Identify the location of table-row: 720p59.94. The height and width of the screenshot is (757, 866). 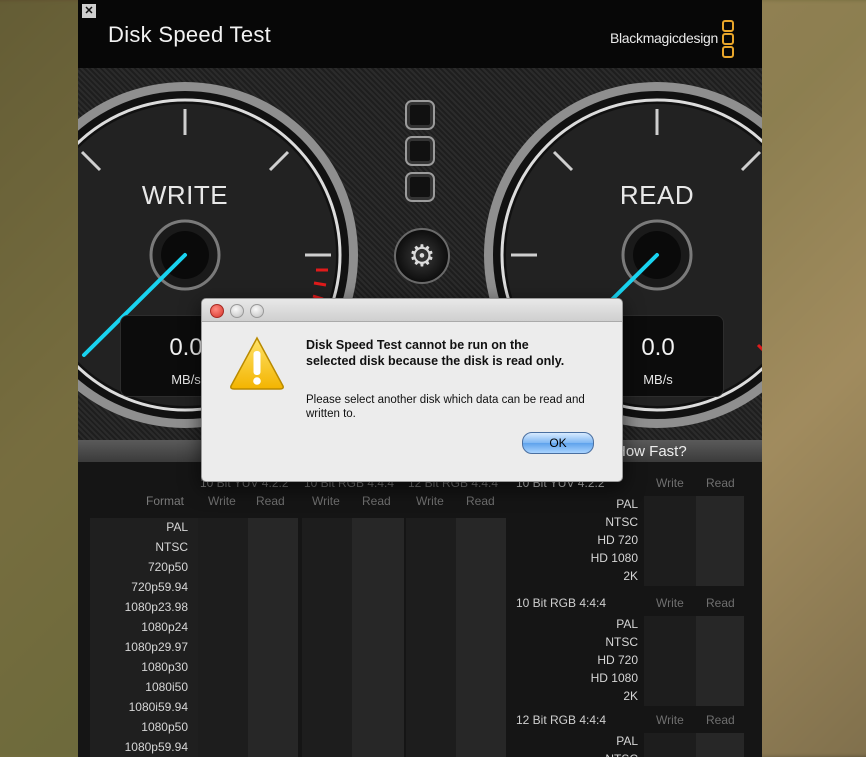
(298, 588).